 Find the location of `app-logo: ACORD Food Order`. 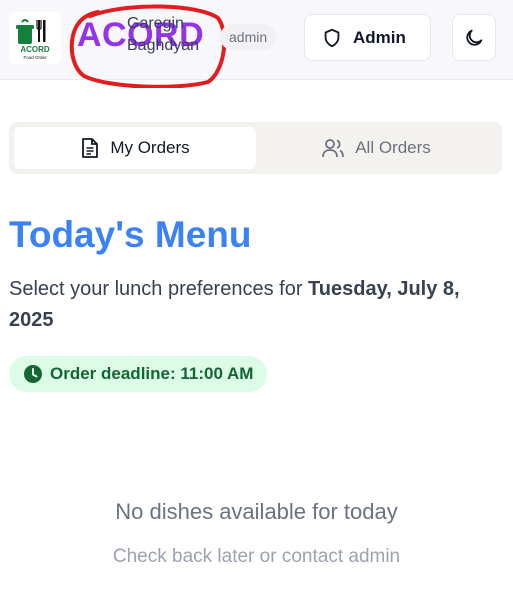

app-logo: ACORD Food Order is located at coordinates (35, 38).